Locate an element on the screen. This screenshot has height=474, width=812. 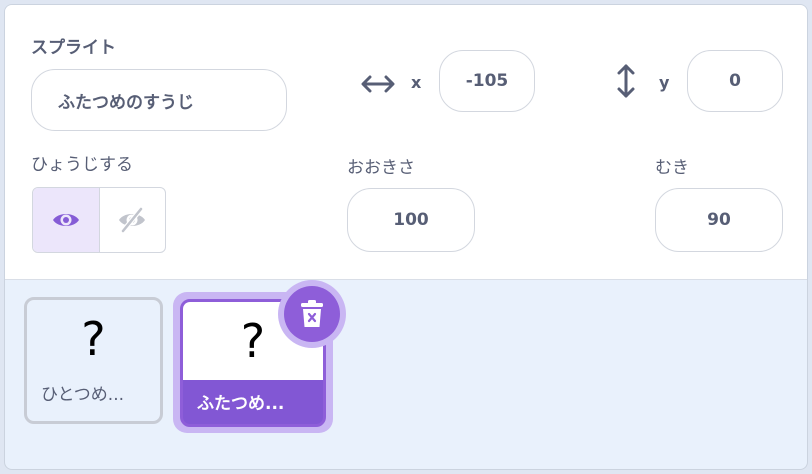
eye-crossed-icon is located at coordinates (132, 220).